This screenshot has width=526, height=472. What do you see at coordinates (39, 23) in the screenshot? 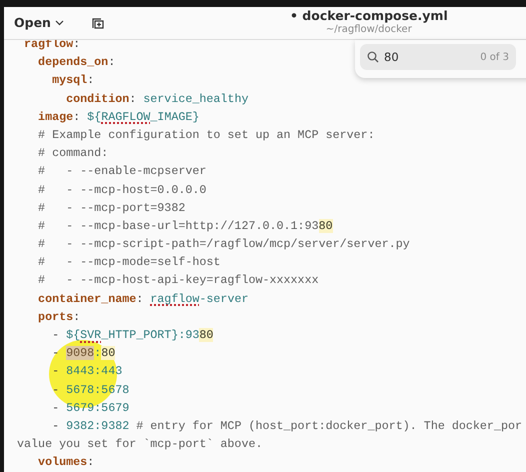
I see `open-button: Open` at bounding box center [39, 23].